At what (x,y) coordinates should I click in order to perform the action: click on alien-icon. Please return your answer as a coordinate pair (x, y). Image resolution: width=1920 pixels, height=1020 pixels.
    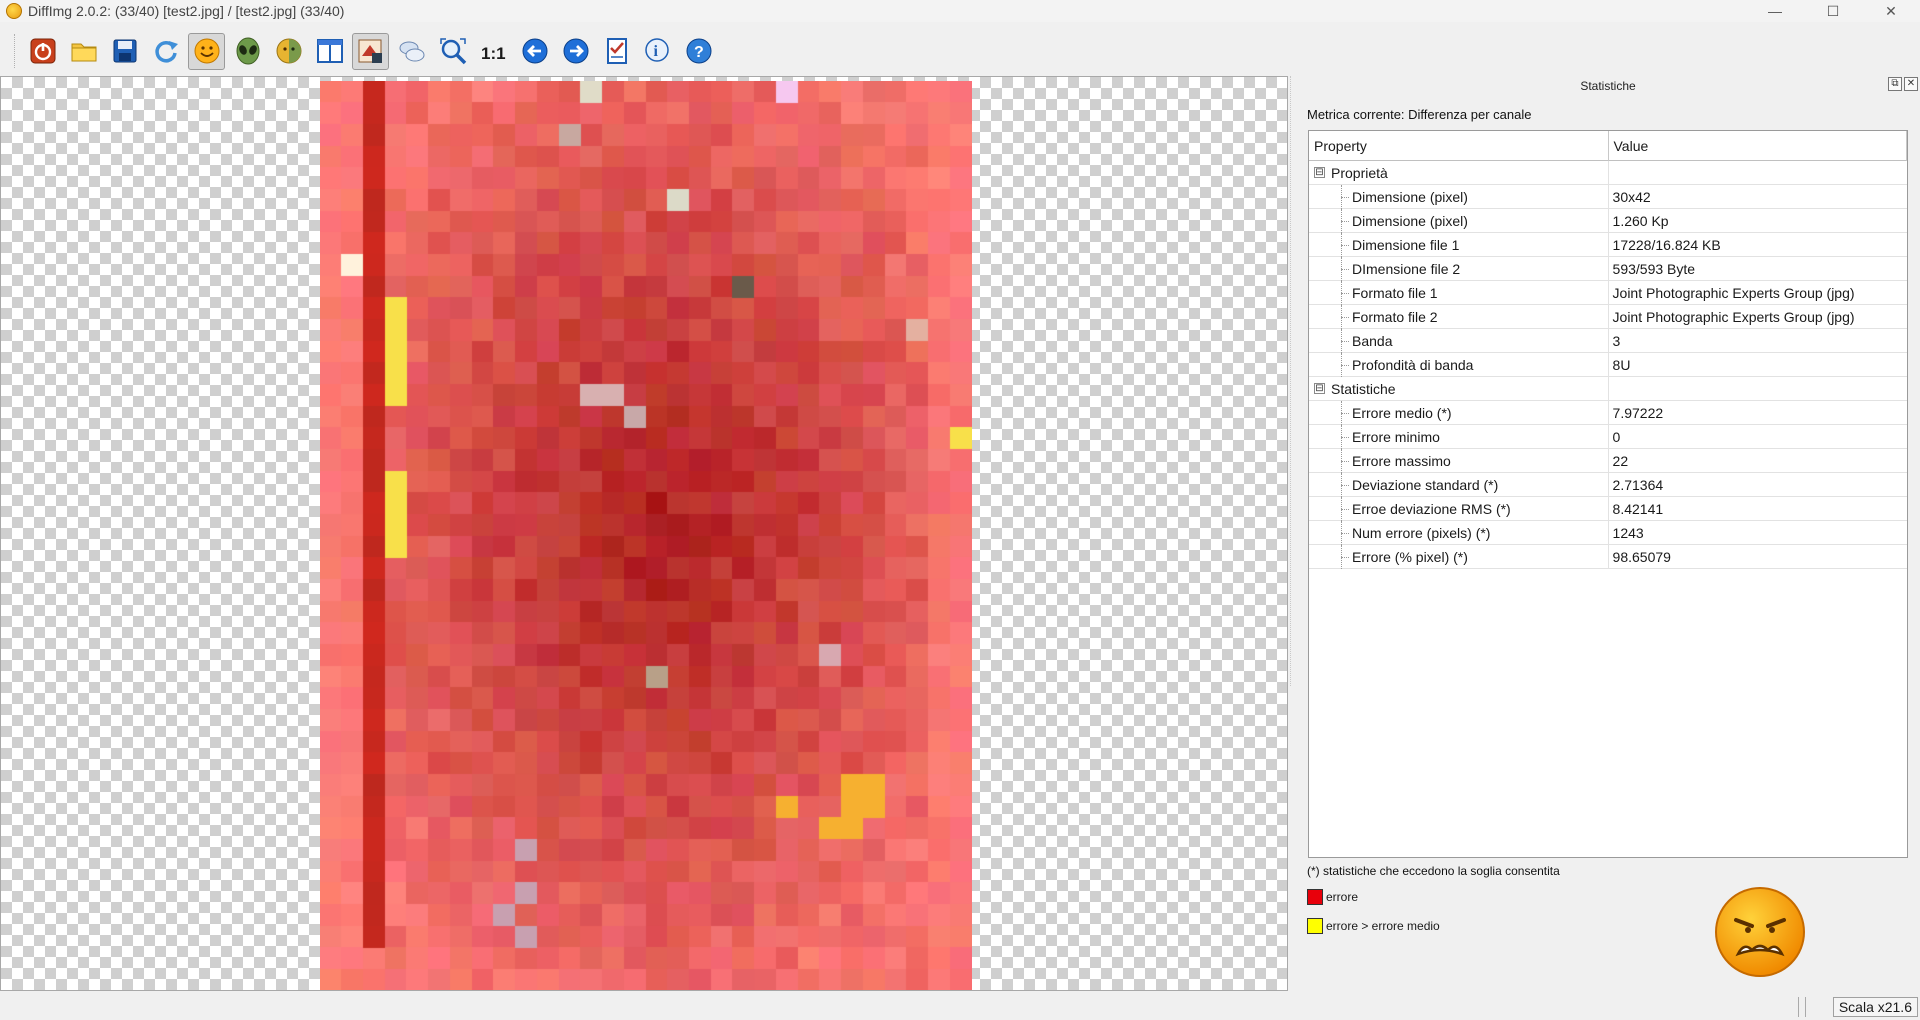
    Looking at the image, I should click on (247, 51).